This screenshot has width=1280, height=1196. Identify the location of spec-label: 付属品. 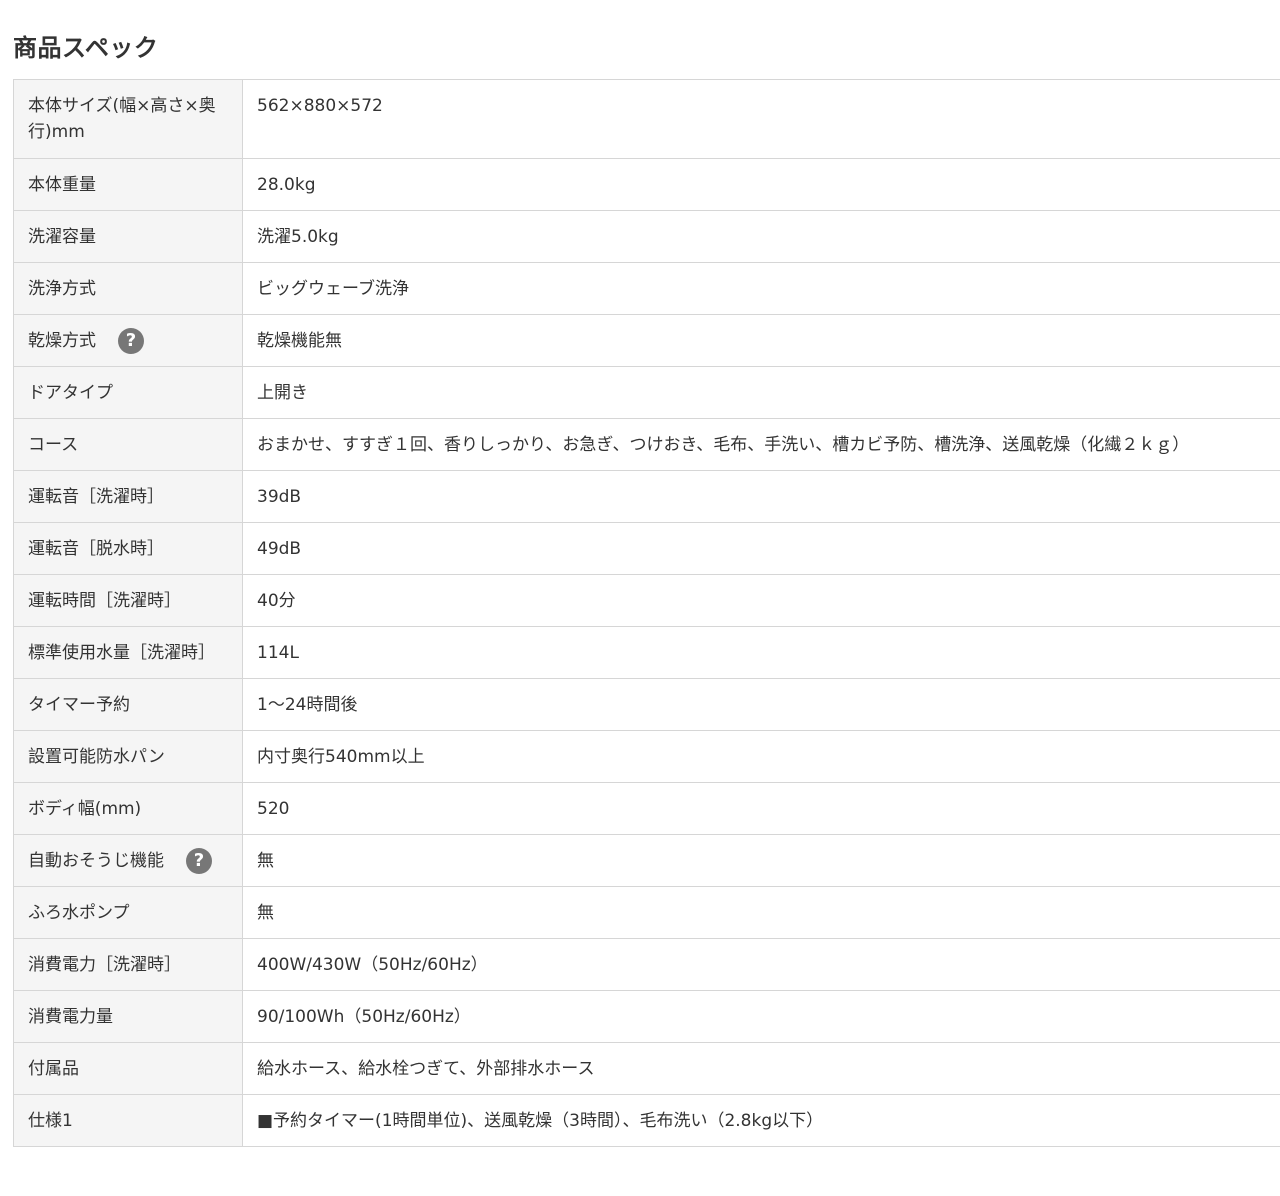
(128, 1068).